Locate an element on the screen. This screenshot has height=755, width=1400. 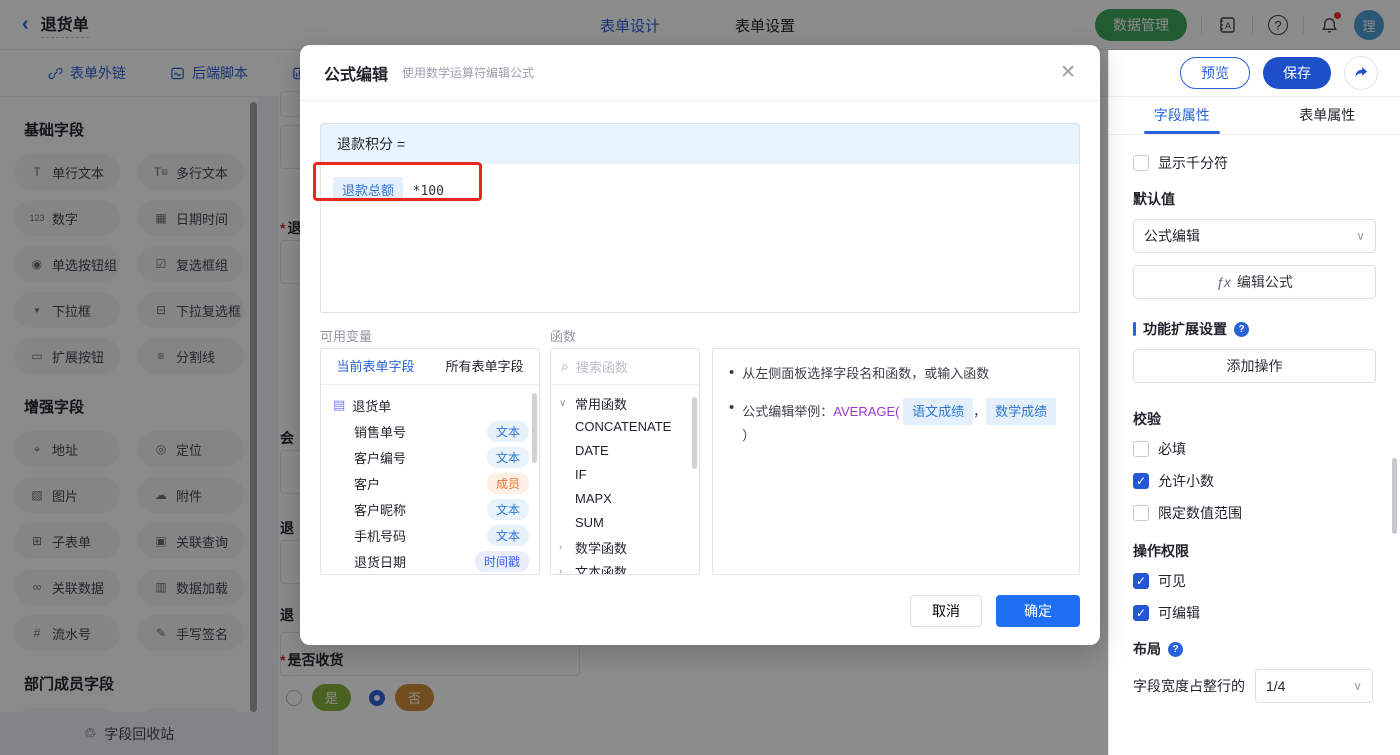
default-value-select: 公式编辑 ∨ is located at coordinates (1254, 236).